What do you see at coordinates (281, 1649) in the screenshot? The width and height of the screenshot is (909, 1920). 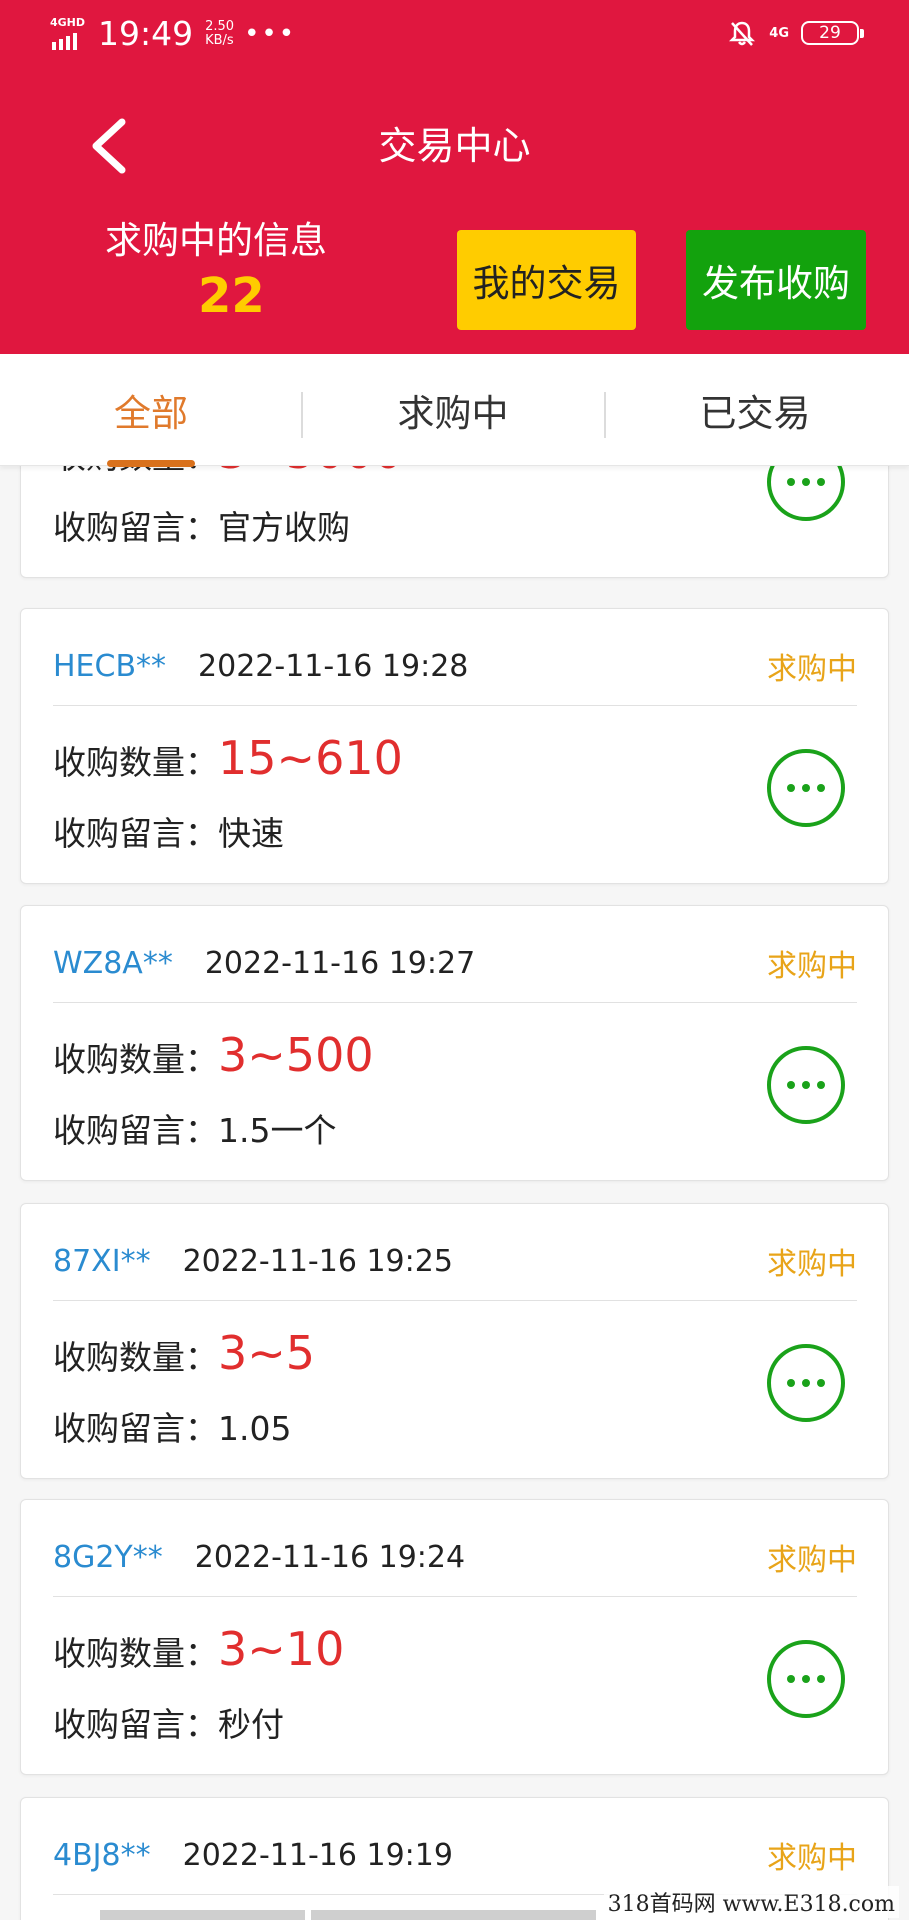 I see `quantity-value: 3~10` at bounding box center [281, 1649].